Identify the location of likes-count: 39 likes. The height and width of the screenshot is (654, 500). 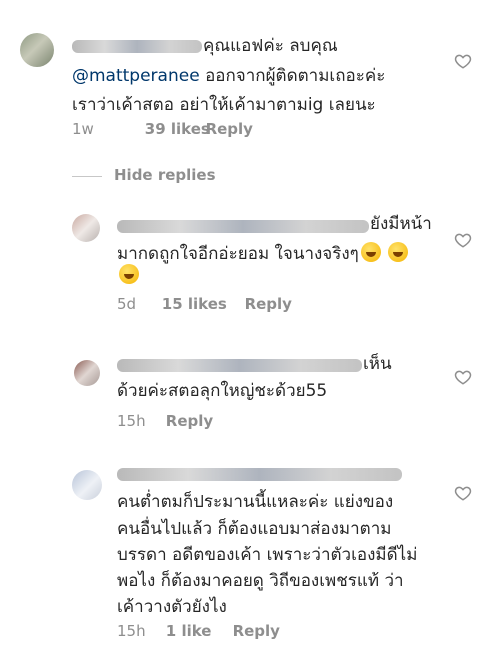
(177, 129).